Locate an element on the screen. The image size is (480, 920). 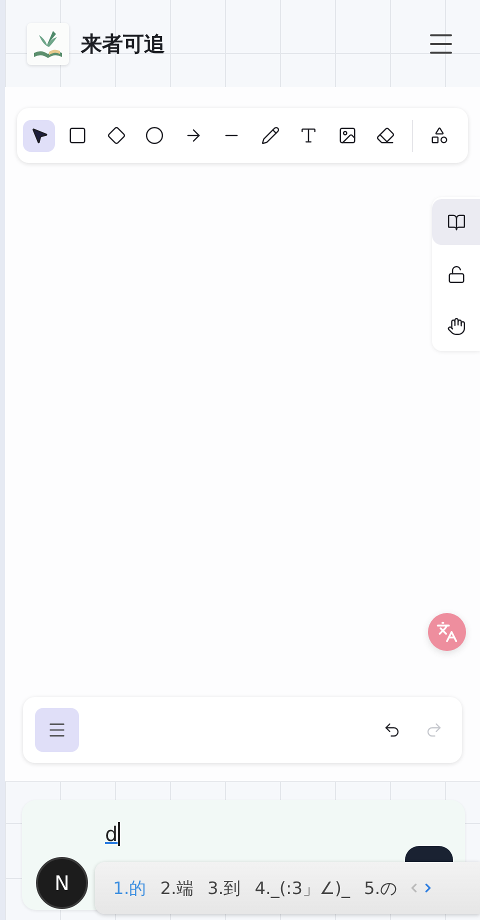
app-title: 来者可追 is located at coordinates (123, 44).